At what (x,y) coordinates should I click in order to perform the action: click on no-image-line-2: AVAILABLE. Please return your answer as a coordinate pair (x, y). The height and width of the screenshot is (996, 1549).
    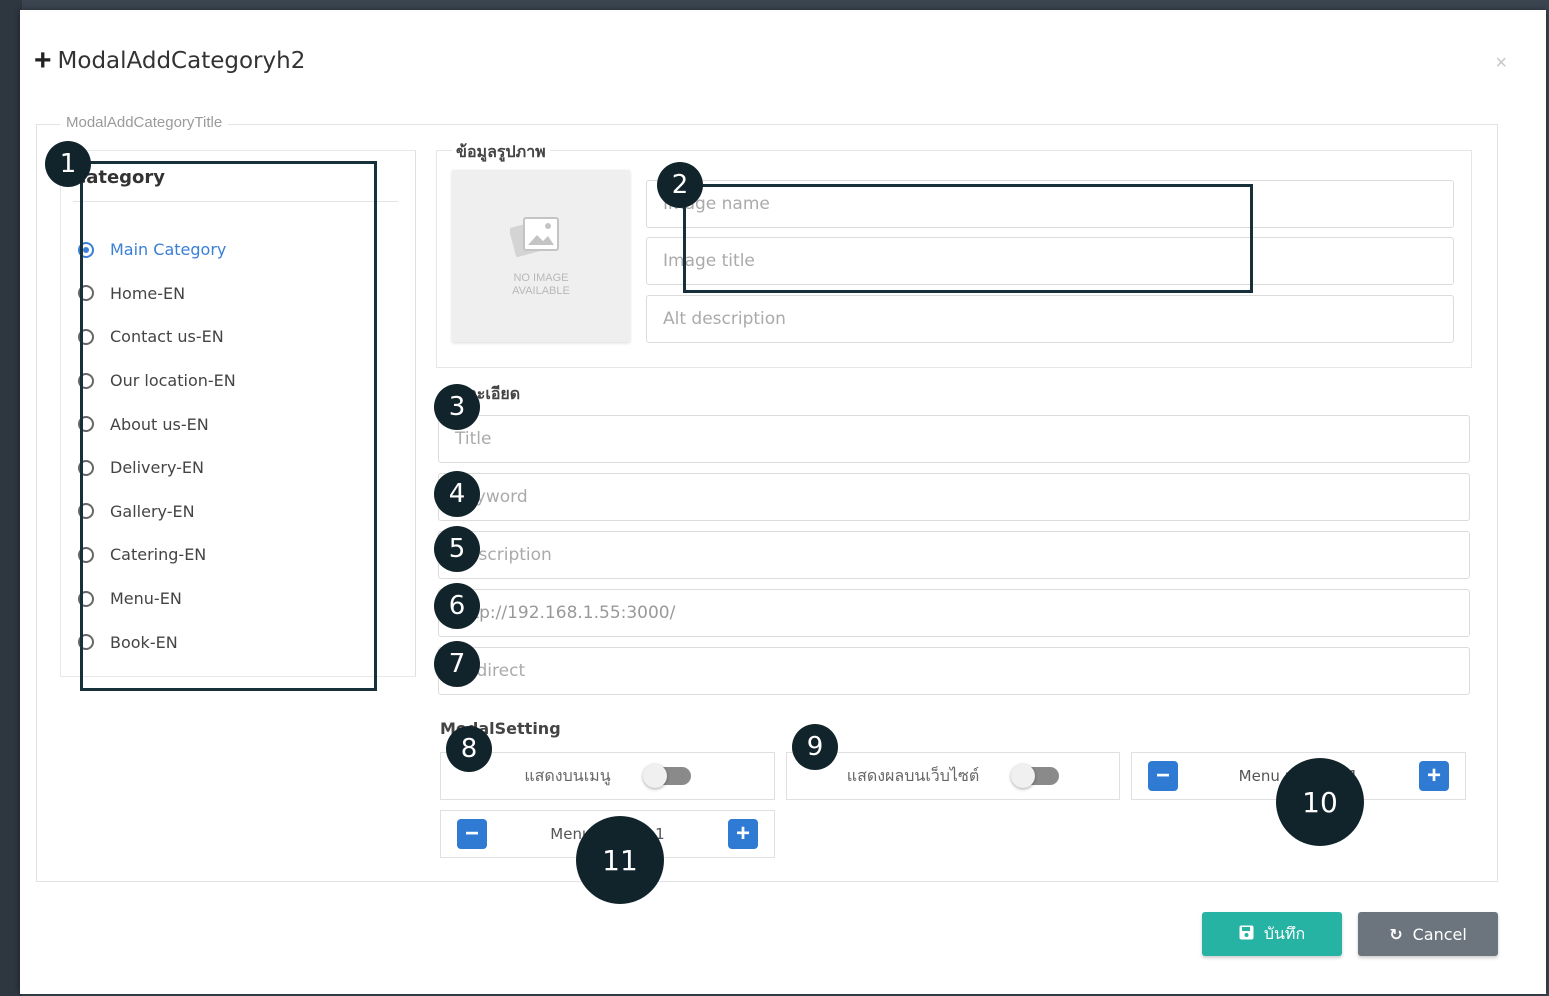
    Looking at the image, I should click on (541, 291).